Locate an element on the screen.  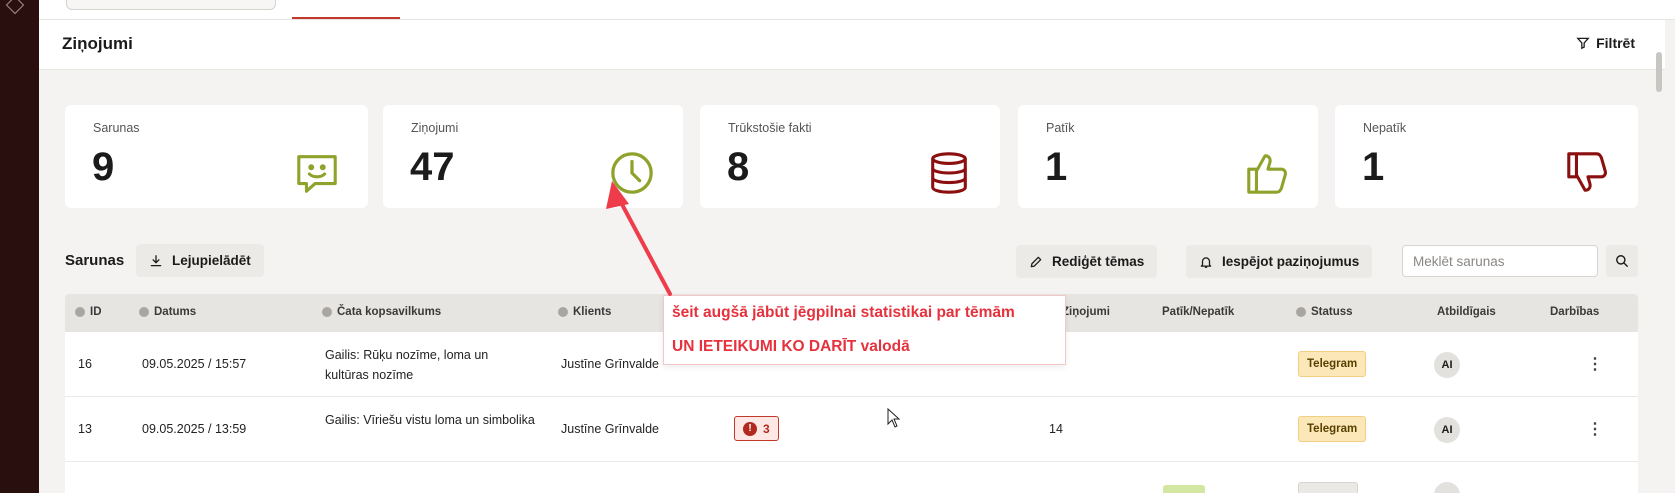
cell-id: 16 is located at coordinates (85, 364).